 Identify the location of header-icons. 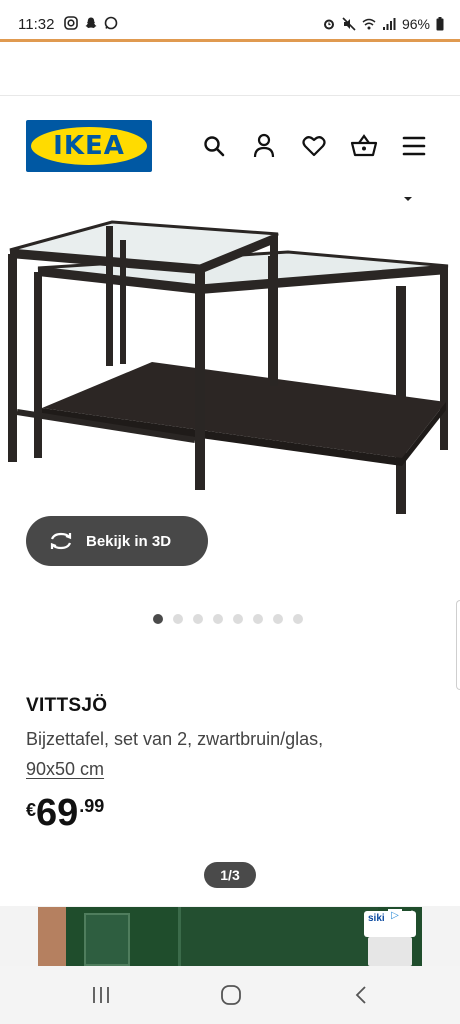
(314, 146).